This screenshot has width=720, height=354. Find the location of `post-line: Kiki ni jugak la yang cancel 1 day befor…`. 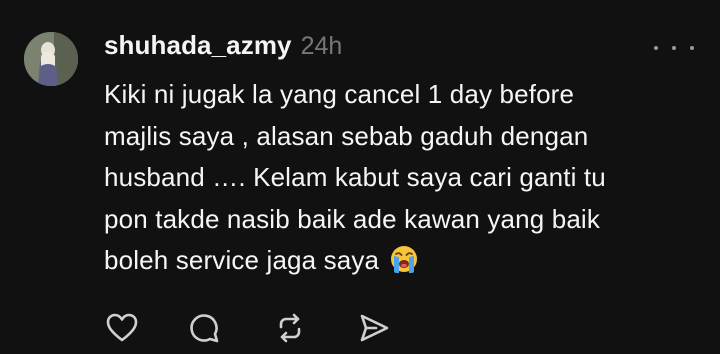

post-line: Kiki ni jugak la yang cancel 1 day befor… is located at coordinates (339, 94).